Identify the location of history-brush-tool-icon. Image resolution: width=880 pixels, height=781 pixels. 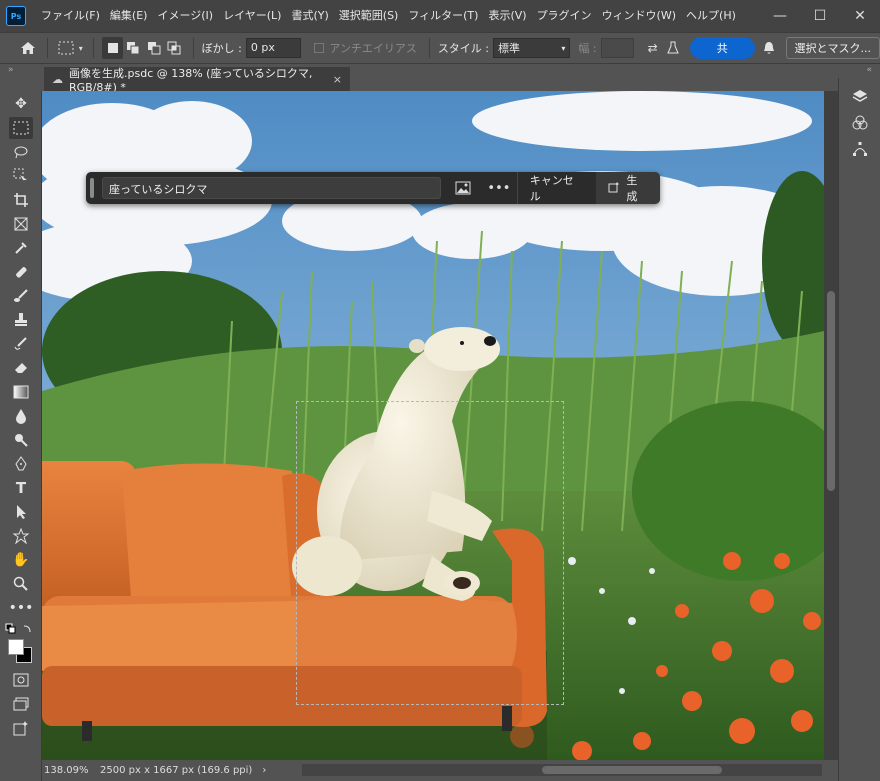
(21, 344).